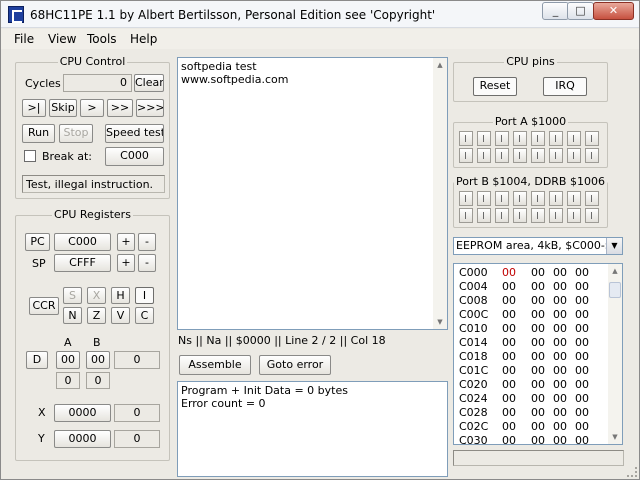  Describe the element at coordinates (120, 108) in the screenshot. I see `step-fast-button: >>` at that location.